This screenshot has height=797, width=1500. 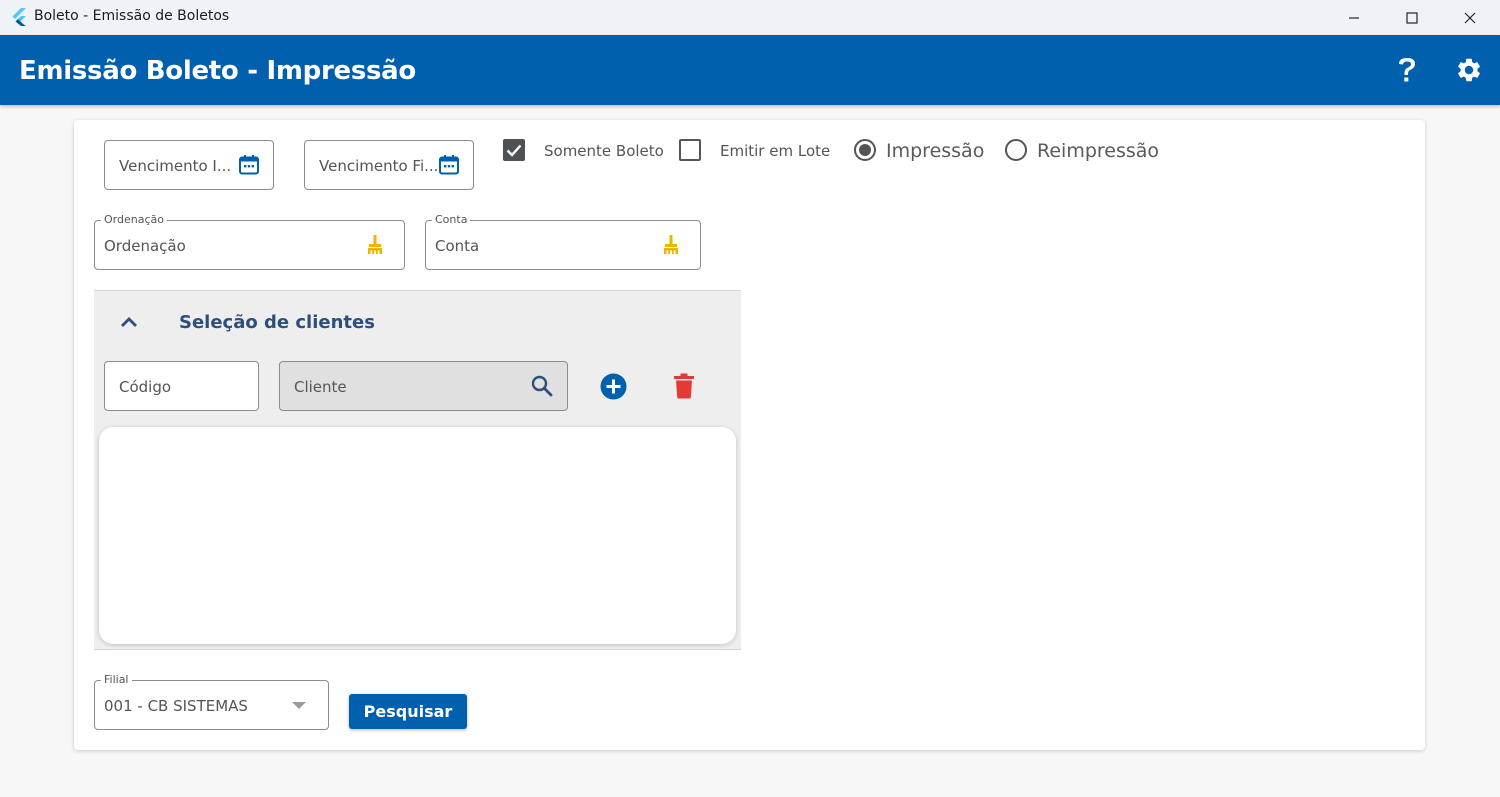 I want to click on app-header: Emissão Boleto - Impressão, so click(x=750, y=70).